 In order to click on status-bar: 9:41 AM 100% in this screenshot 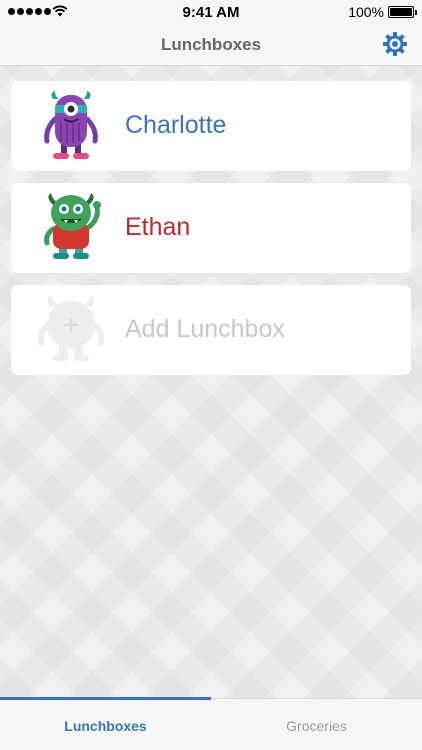, I will do `click(211, 12)`.